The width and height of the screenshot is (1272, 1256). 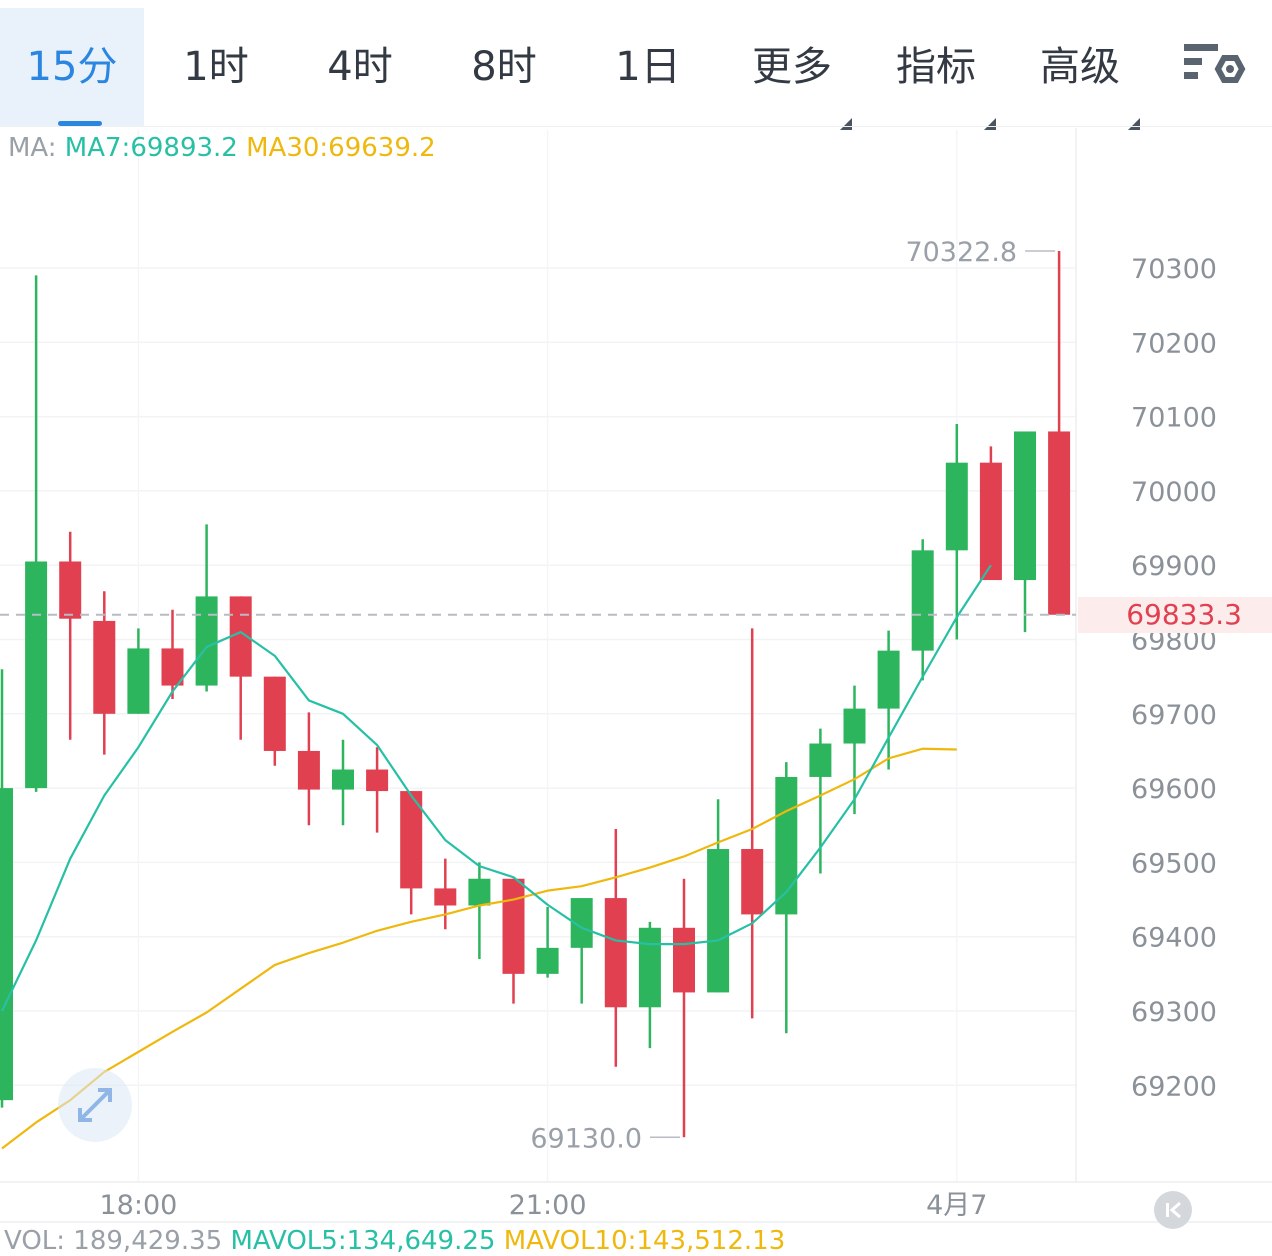 I want to click on tab-advanced-label: 高级, so click(x=1090, y=87).